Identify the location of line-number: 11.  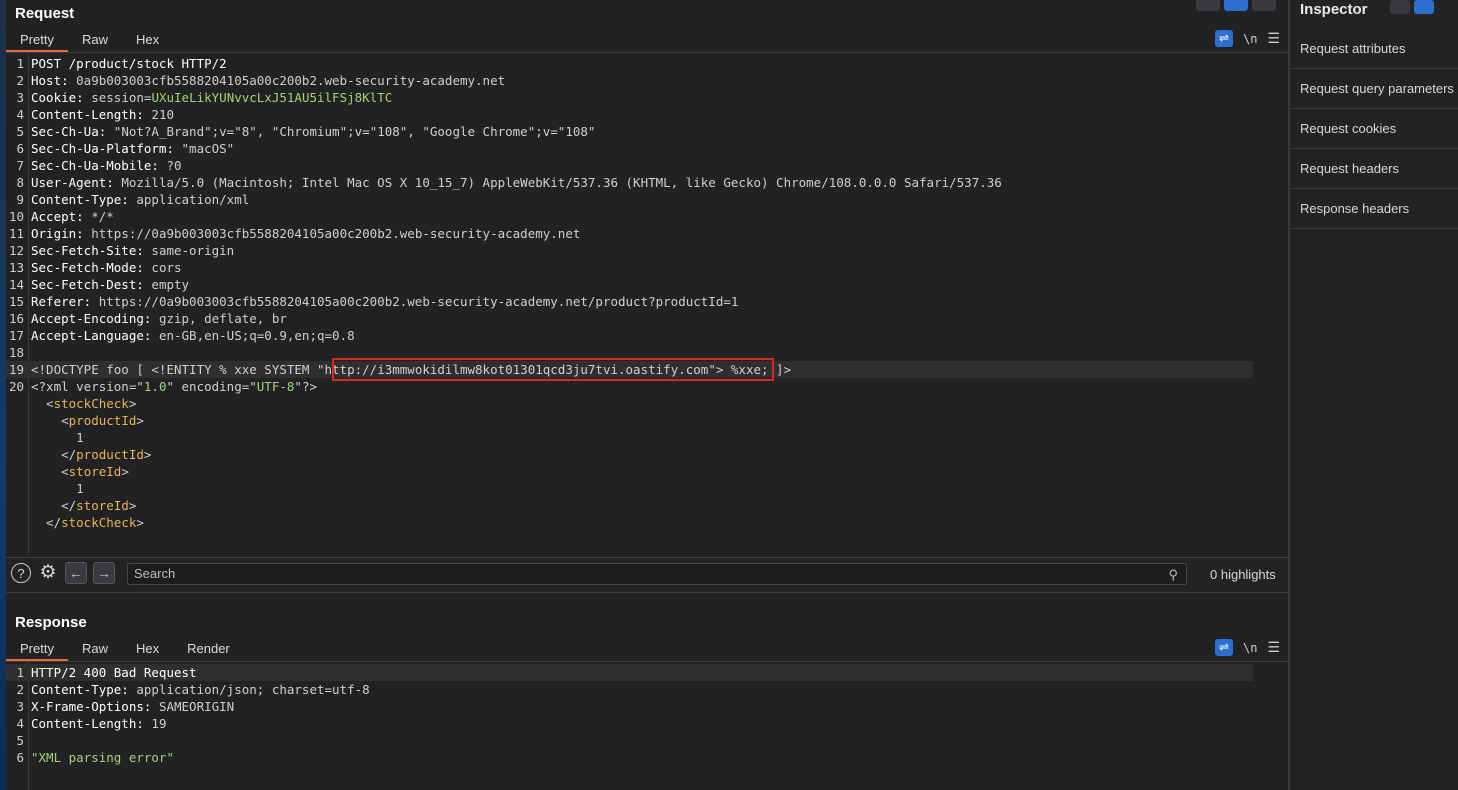
(16, 233).